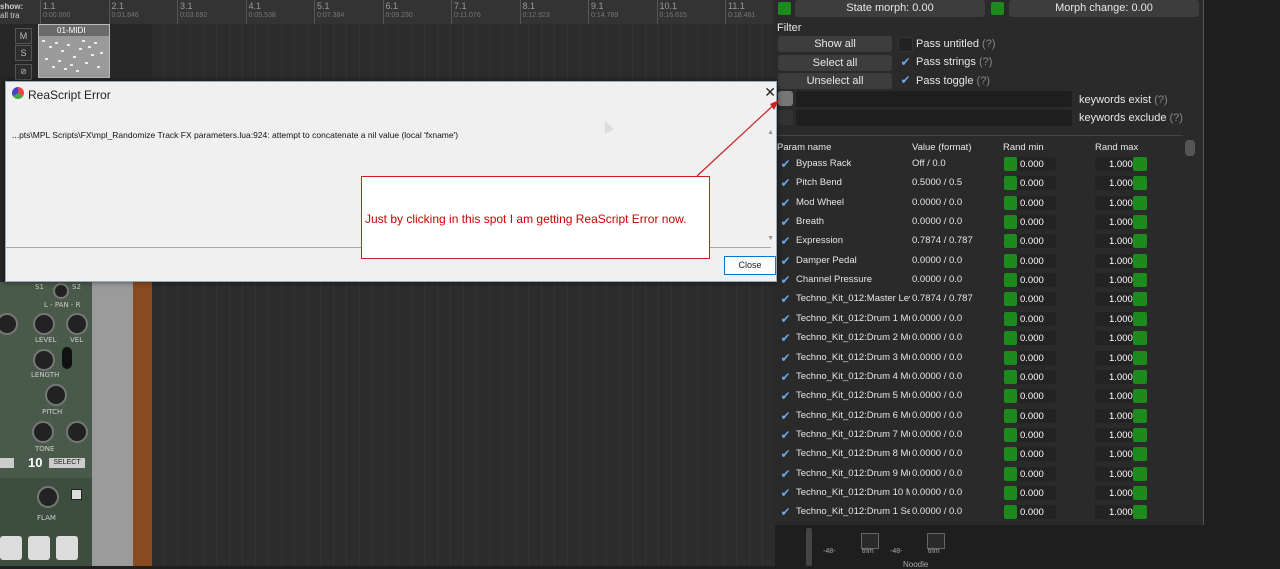 The width and height of the screenshot is (1280, 569). Describe the element at coordinates (785, 117) in the screenshot. I see `keywords-exclude-toggle` at that location.